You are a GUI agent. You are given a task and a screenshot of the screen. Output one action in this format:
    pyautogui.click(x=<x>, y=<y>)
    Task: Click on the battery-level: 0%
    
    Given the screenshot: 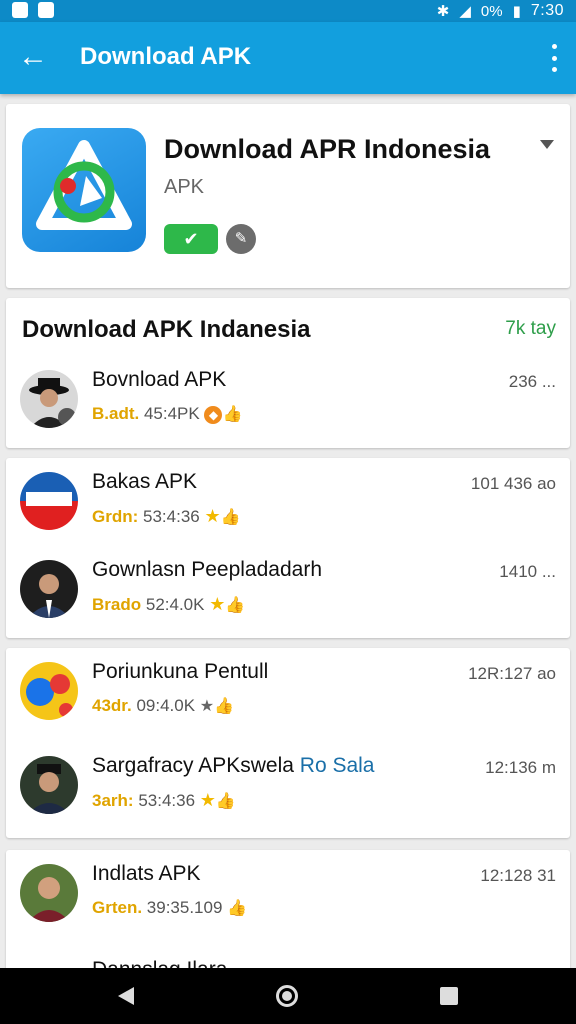 What is the action you would take?
    pyautogui.click(x=491, y=11)
    